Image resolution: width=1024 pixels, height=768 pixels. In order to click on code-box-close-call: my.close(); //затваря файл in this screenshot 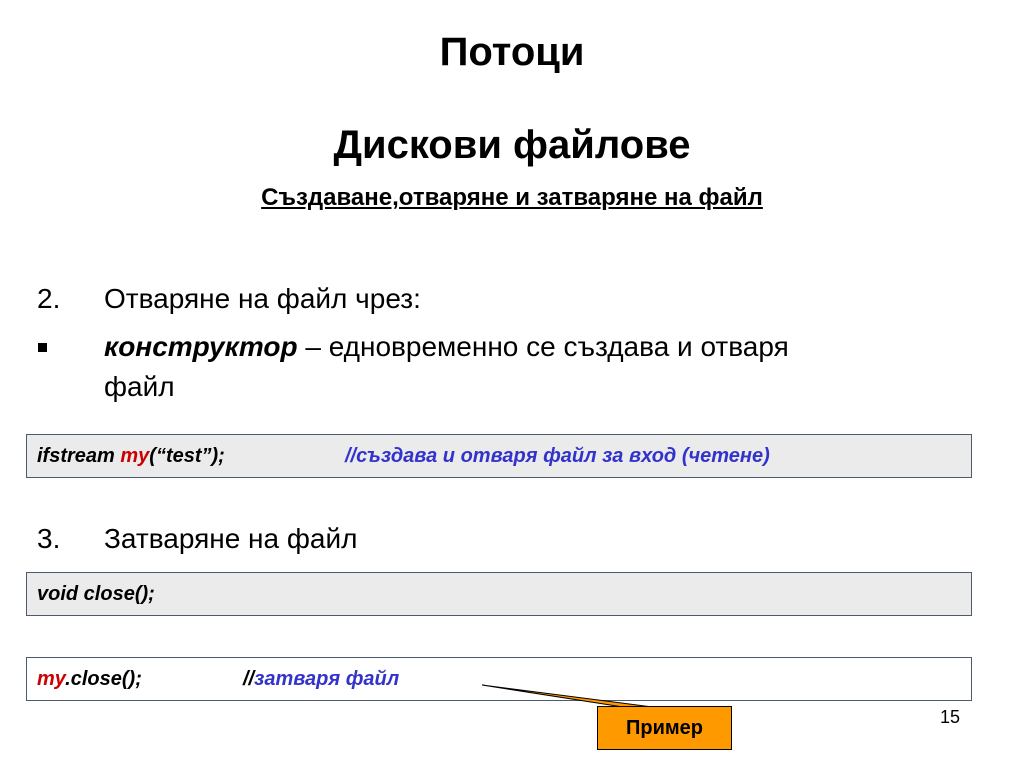, I will do `click(499, 679)`.